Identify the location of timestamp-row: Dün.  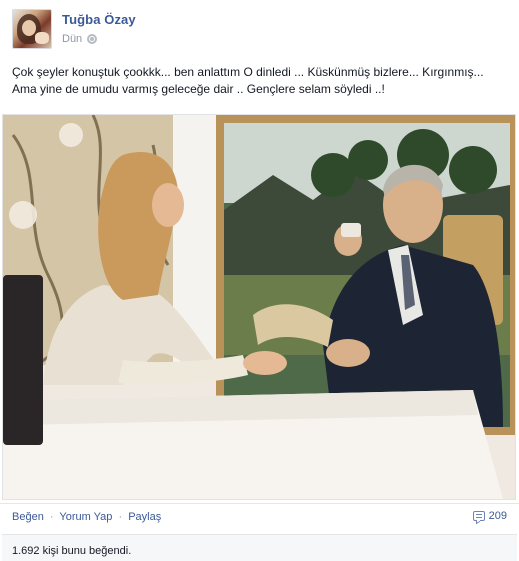
(99, 39).